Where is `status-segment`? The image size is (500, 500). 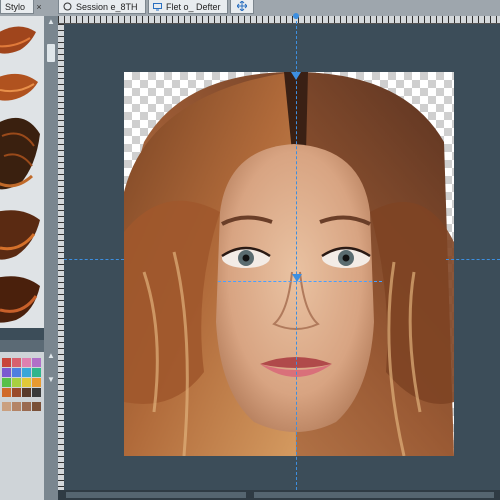 status-segment is located at coordinates (156, 495).